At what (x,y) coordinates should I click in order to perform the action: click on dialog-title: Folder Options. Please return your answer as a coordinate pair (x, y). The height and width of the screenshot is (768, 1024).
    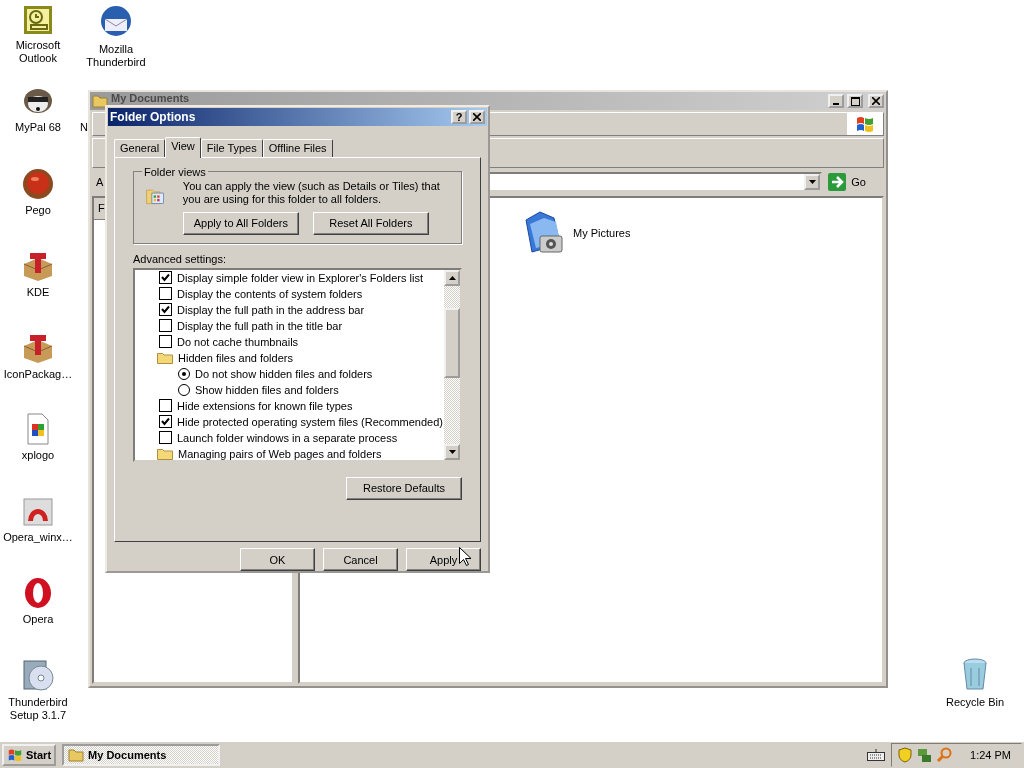
    Looking at the image, I should click on (153, 116).